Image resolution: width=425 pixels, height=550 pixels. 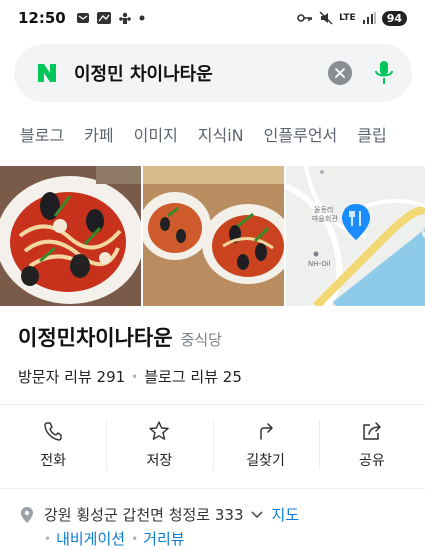 I want to click on app-notification-icon, so click(x=103, y=18).